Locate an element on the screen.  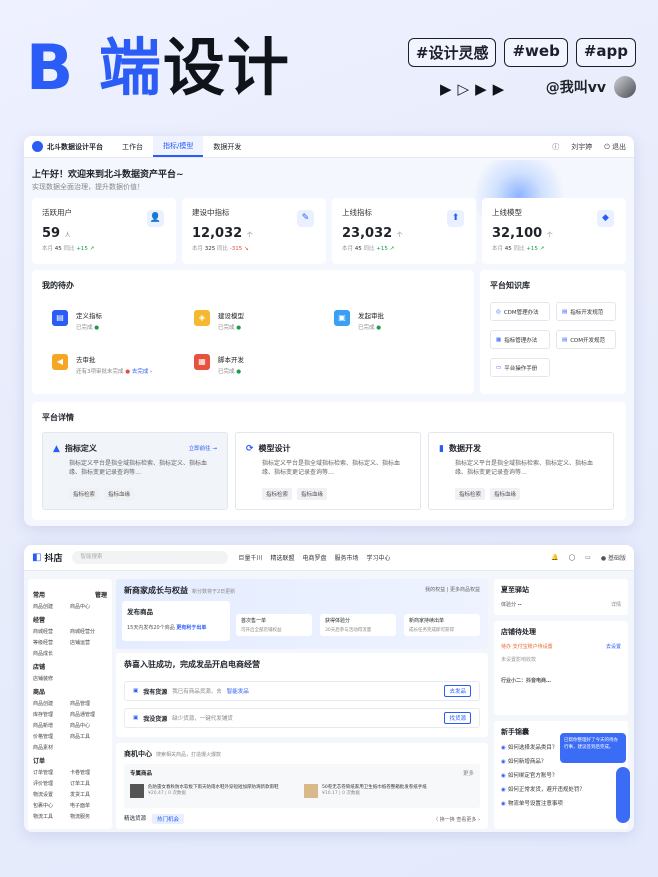
side-item: 店铺运营 is located at coordinates (88, 642).